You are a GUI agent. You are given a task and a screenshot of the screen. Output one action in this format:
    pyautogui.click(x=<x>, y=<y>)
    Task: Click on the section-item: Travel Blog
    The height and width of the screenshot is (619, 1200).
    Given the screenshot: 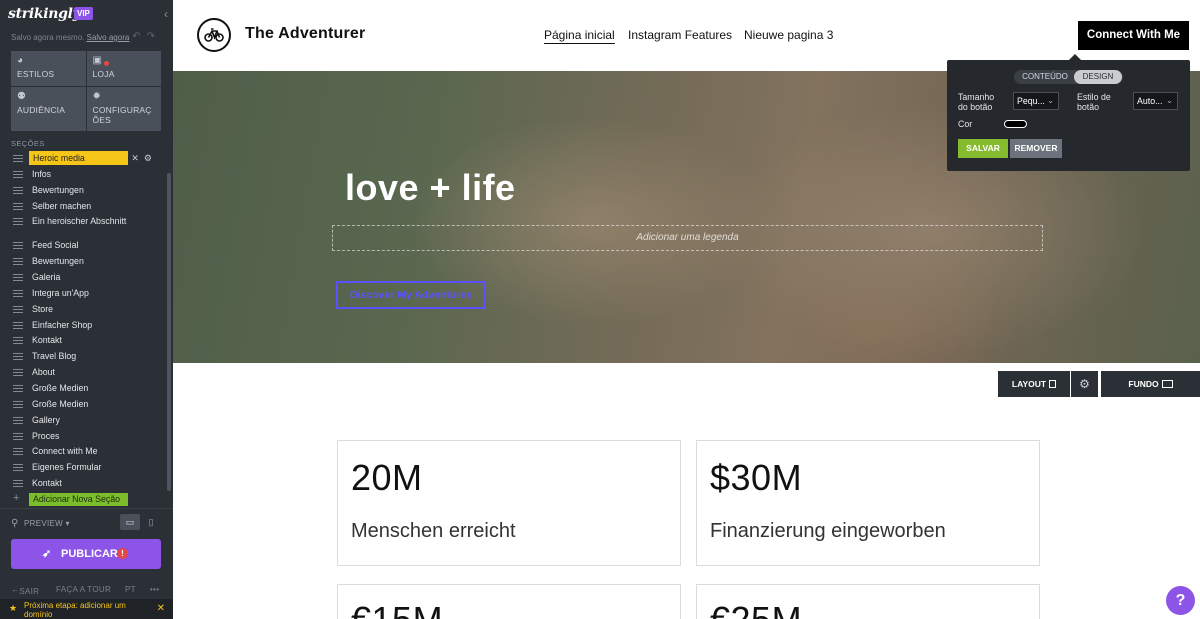 What is the action you would take?
    pyautogui.click(x=83, y=357)
    